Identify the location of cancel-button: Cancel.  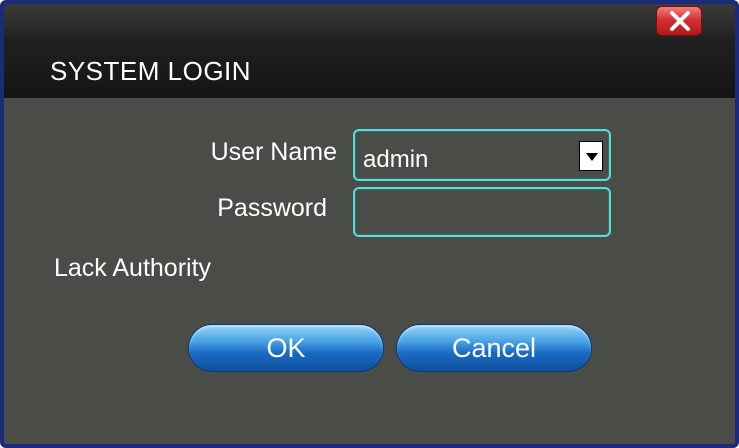
(494, 348).